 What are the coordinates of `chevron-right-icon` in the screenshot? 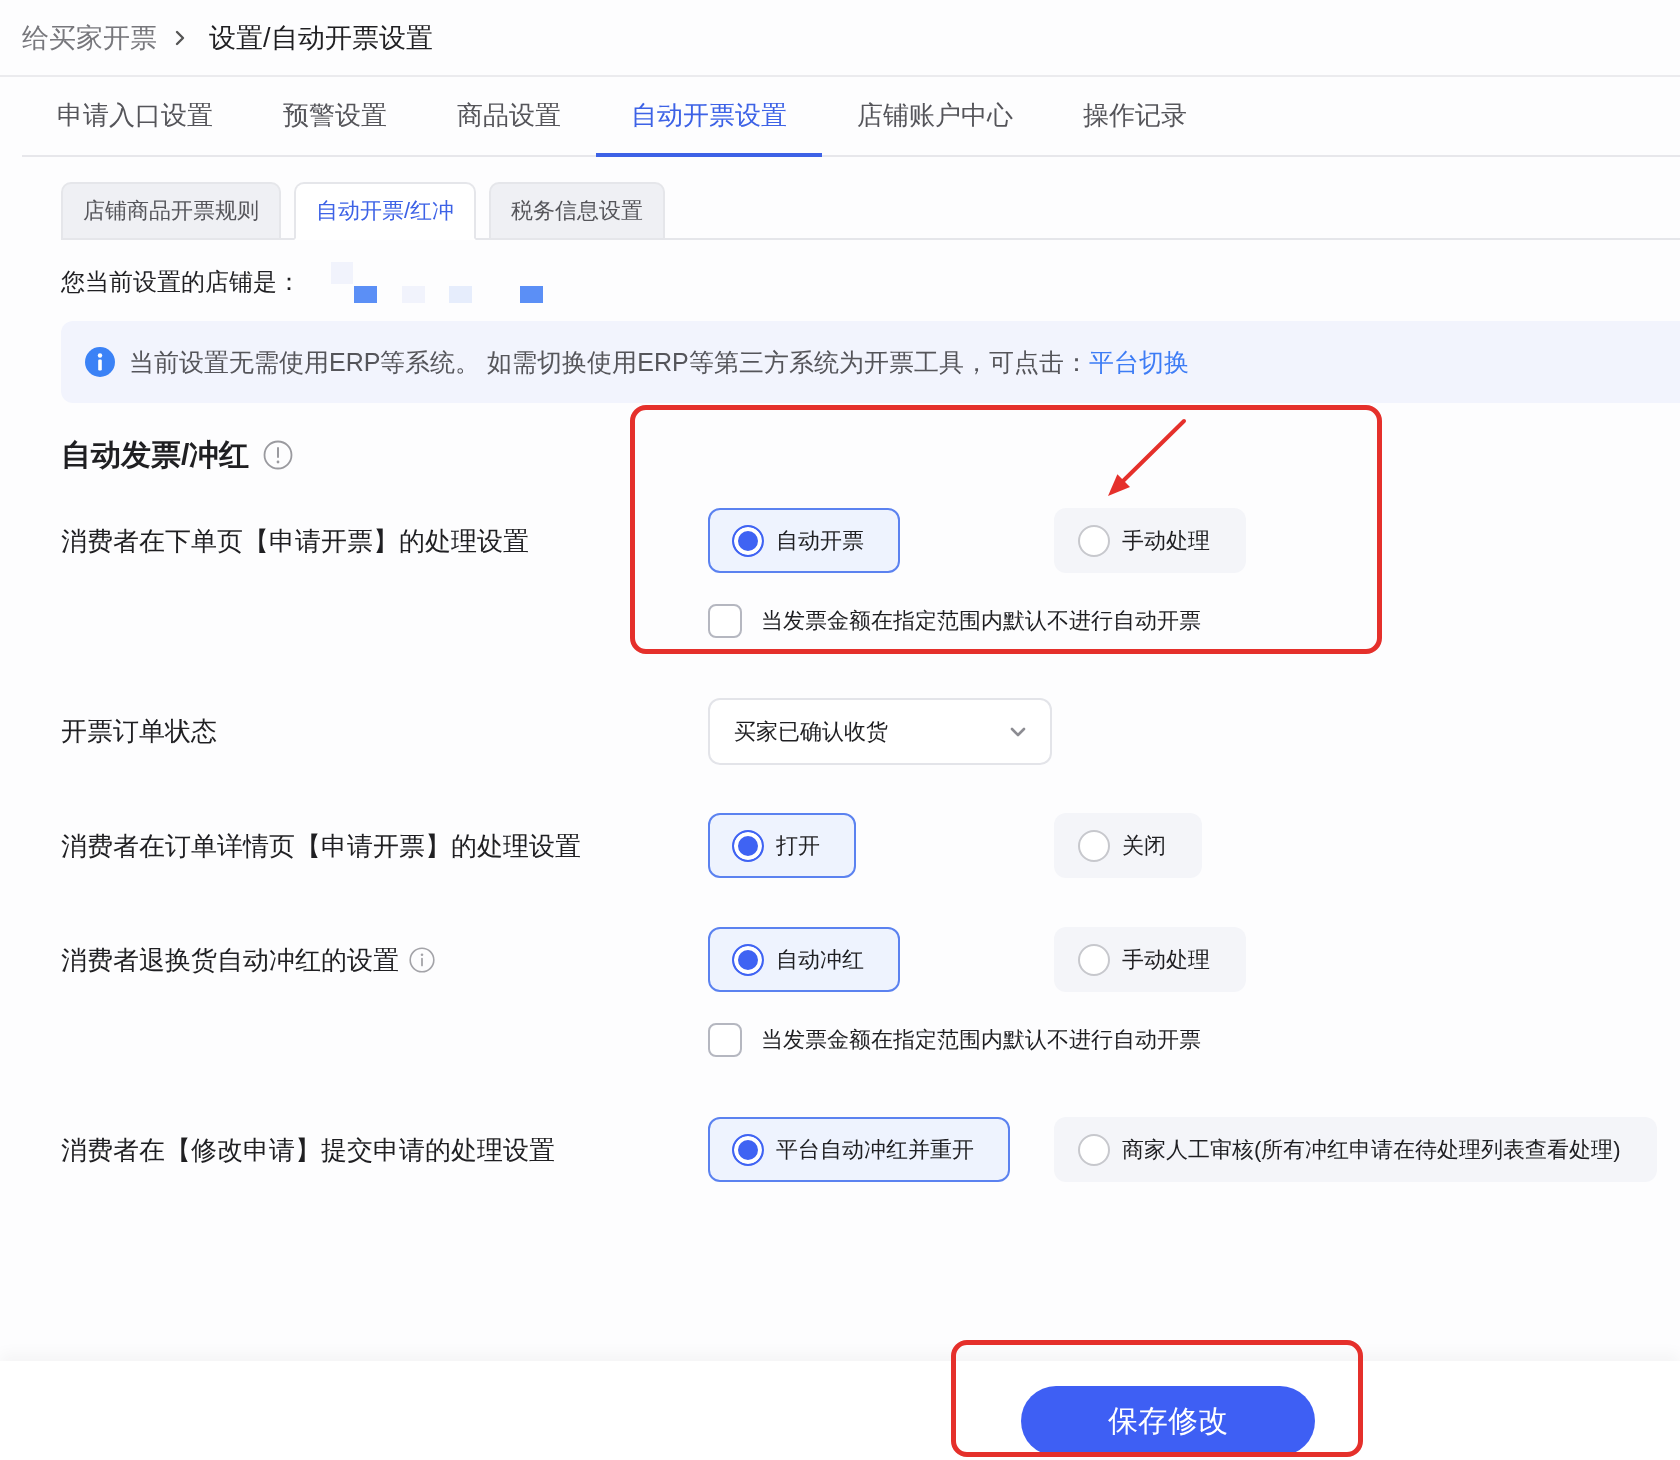 It's located at (180, 37).